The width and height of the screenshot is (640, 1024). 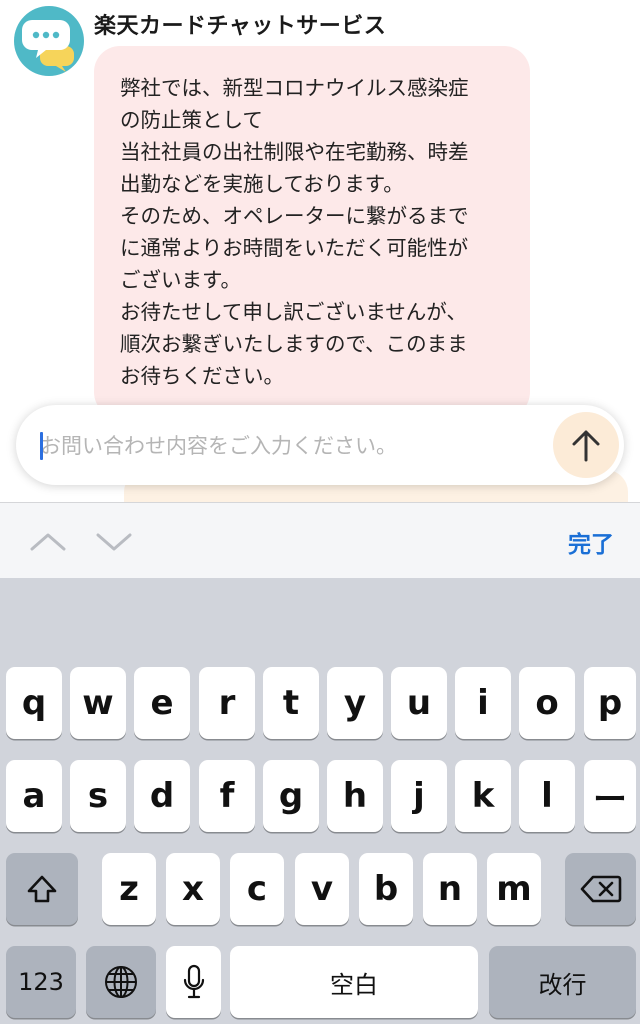 What do you see at coordinates (202, 376) in the screenshot?
I see `message-line: お待ちください。` at bounding box center [202, 376].